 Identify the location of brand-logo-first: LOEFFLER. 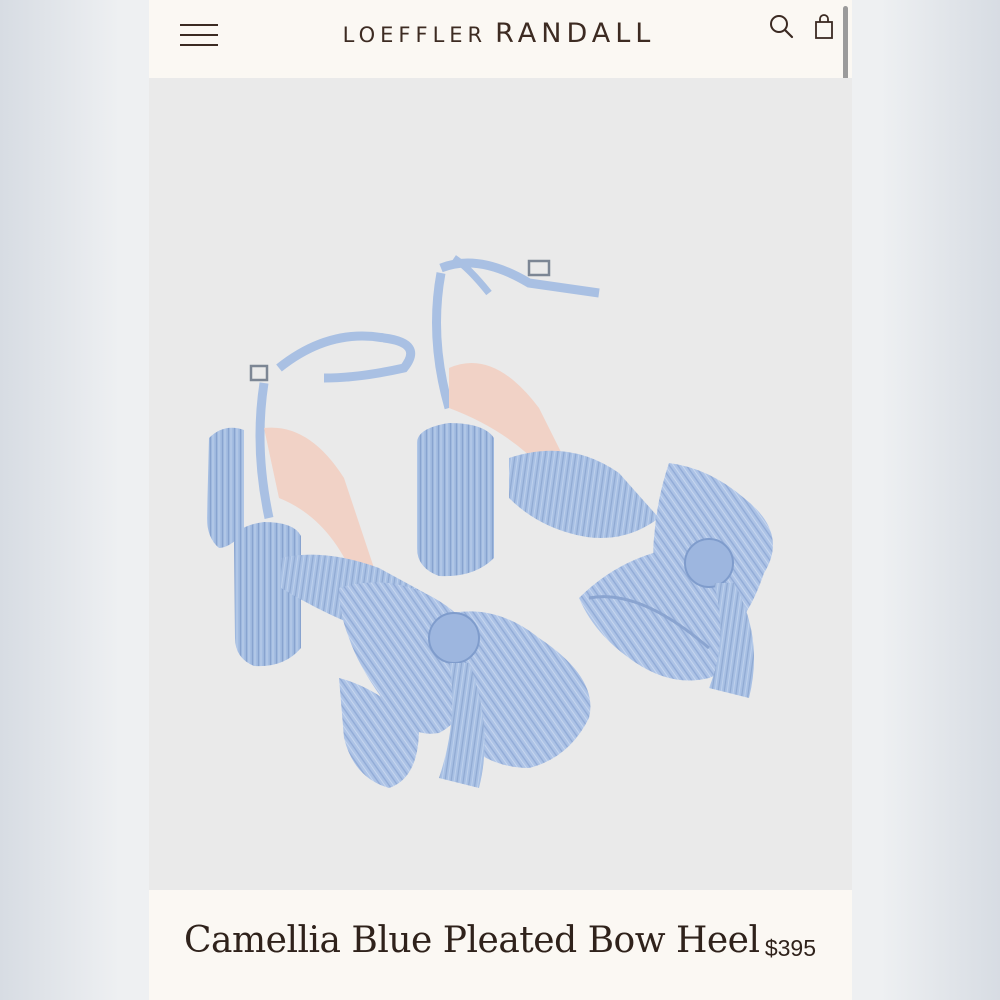
(415, 35).